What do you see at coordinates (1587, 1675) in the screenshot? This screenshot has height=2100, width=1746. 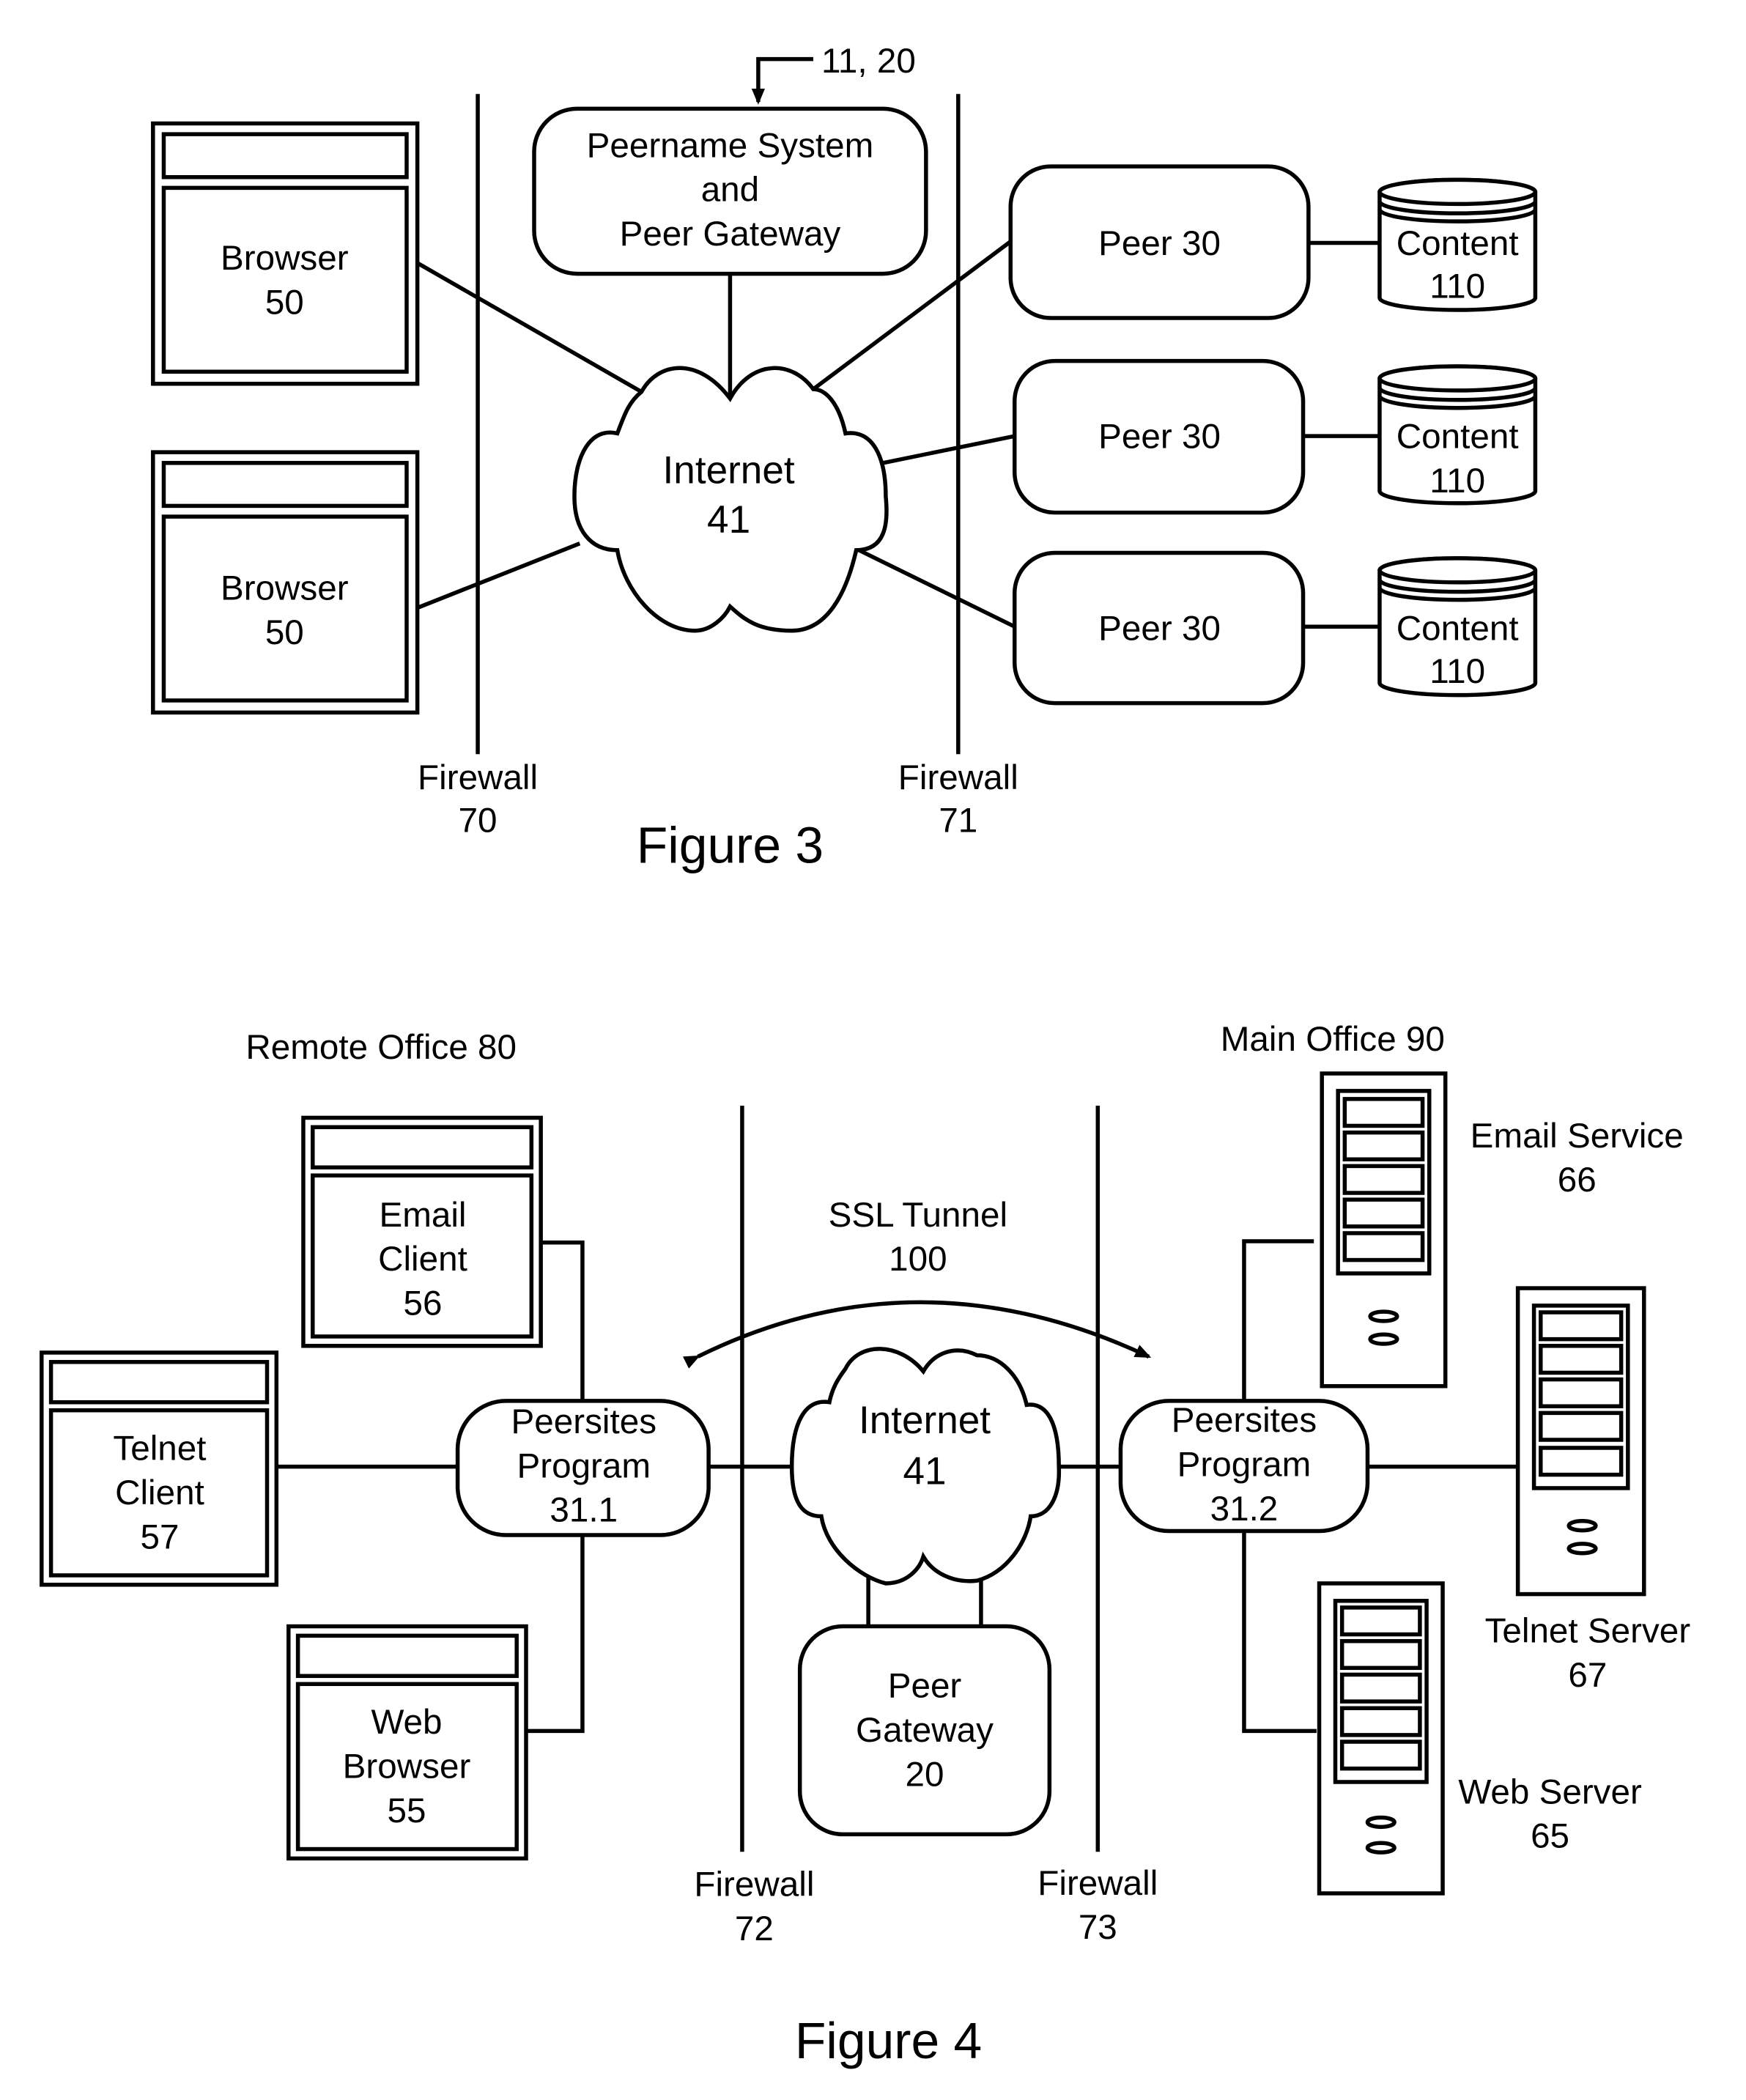 I see `telnet-server-number: 67` at bounding box center [1587, 1675].